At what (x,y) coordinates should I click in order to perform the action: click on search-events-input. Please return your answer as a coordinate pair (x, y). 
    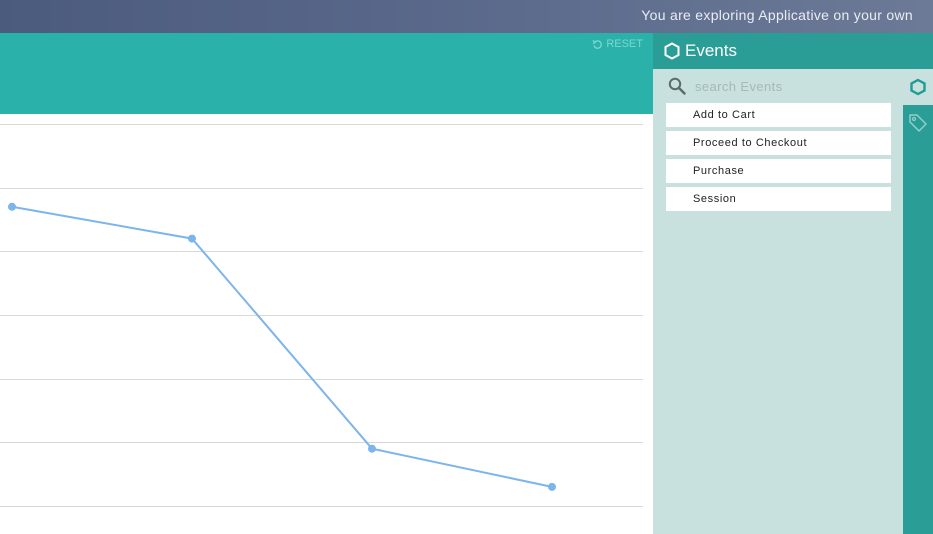
    Looking at the image, I should click on (790, 86).